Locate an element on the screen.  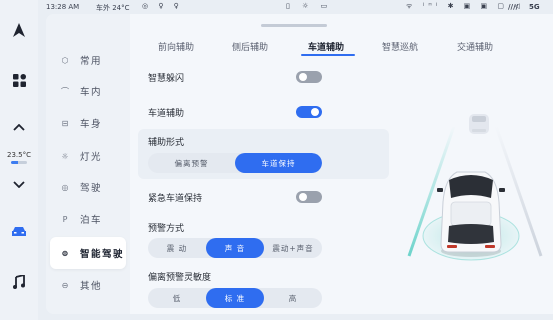
sidebar-item-label: 车身 is located at coordinates (91, 124).